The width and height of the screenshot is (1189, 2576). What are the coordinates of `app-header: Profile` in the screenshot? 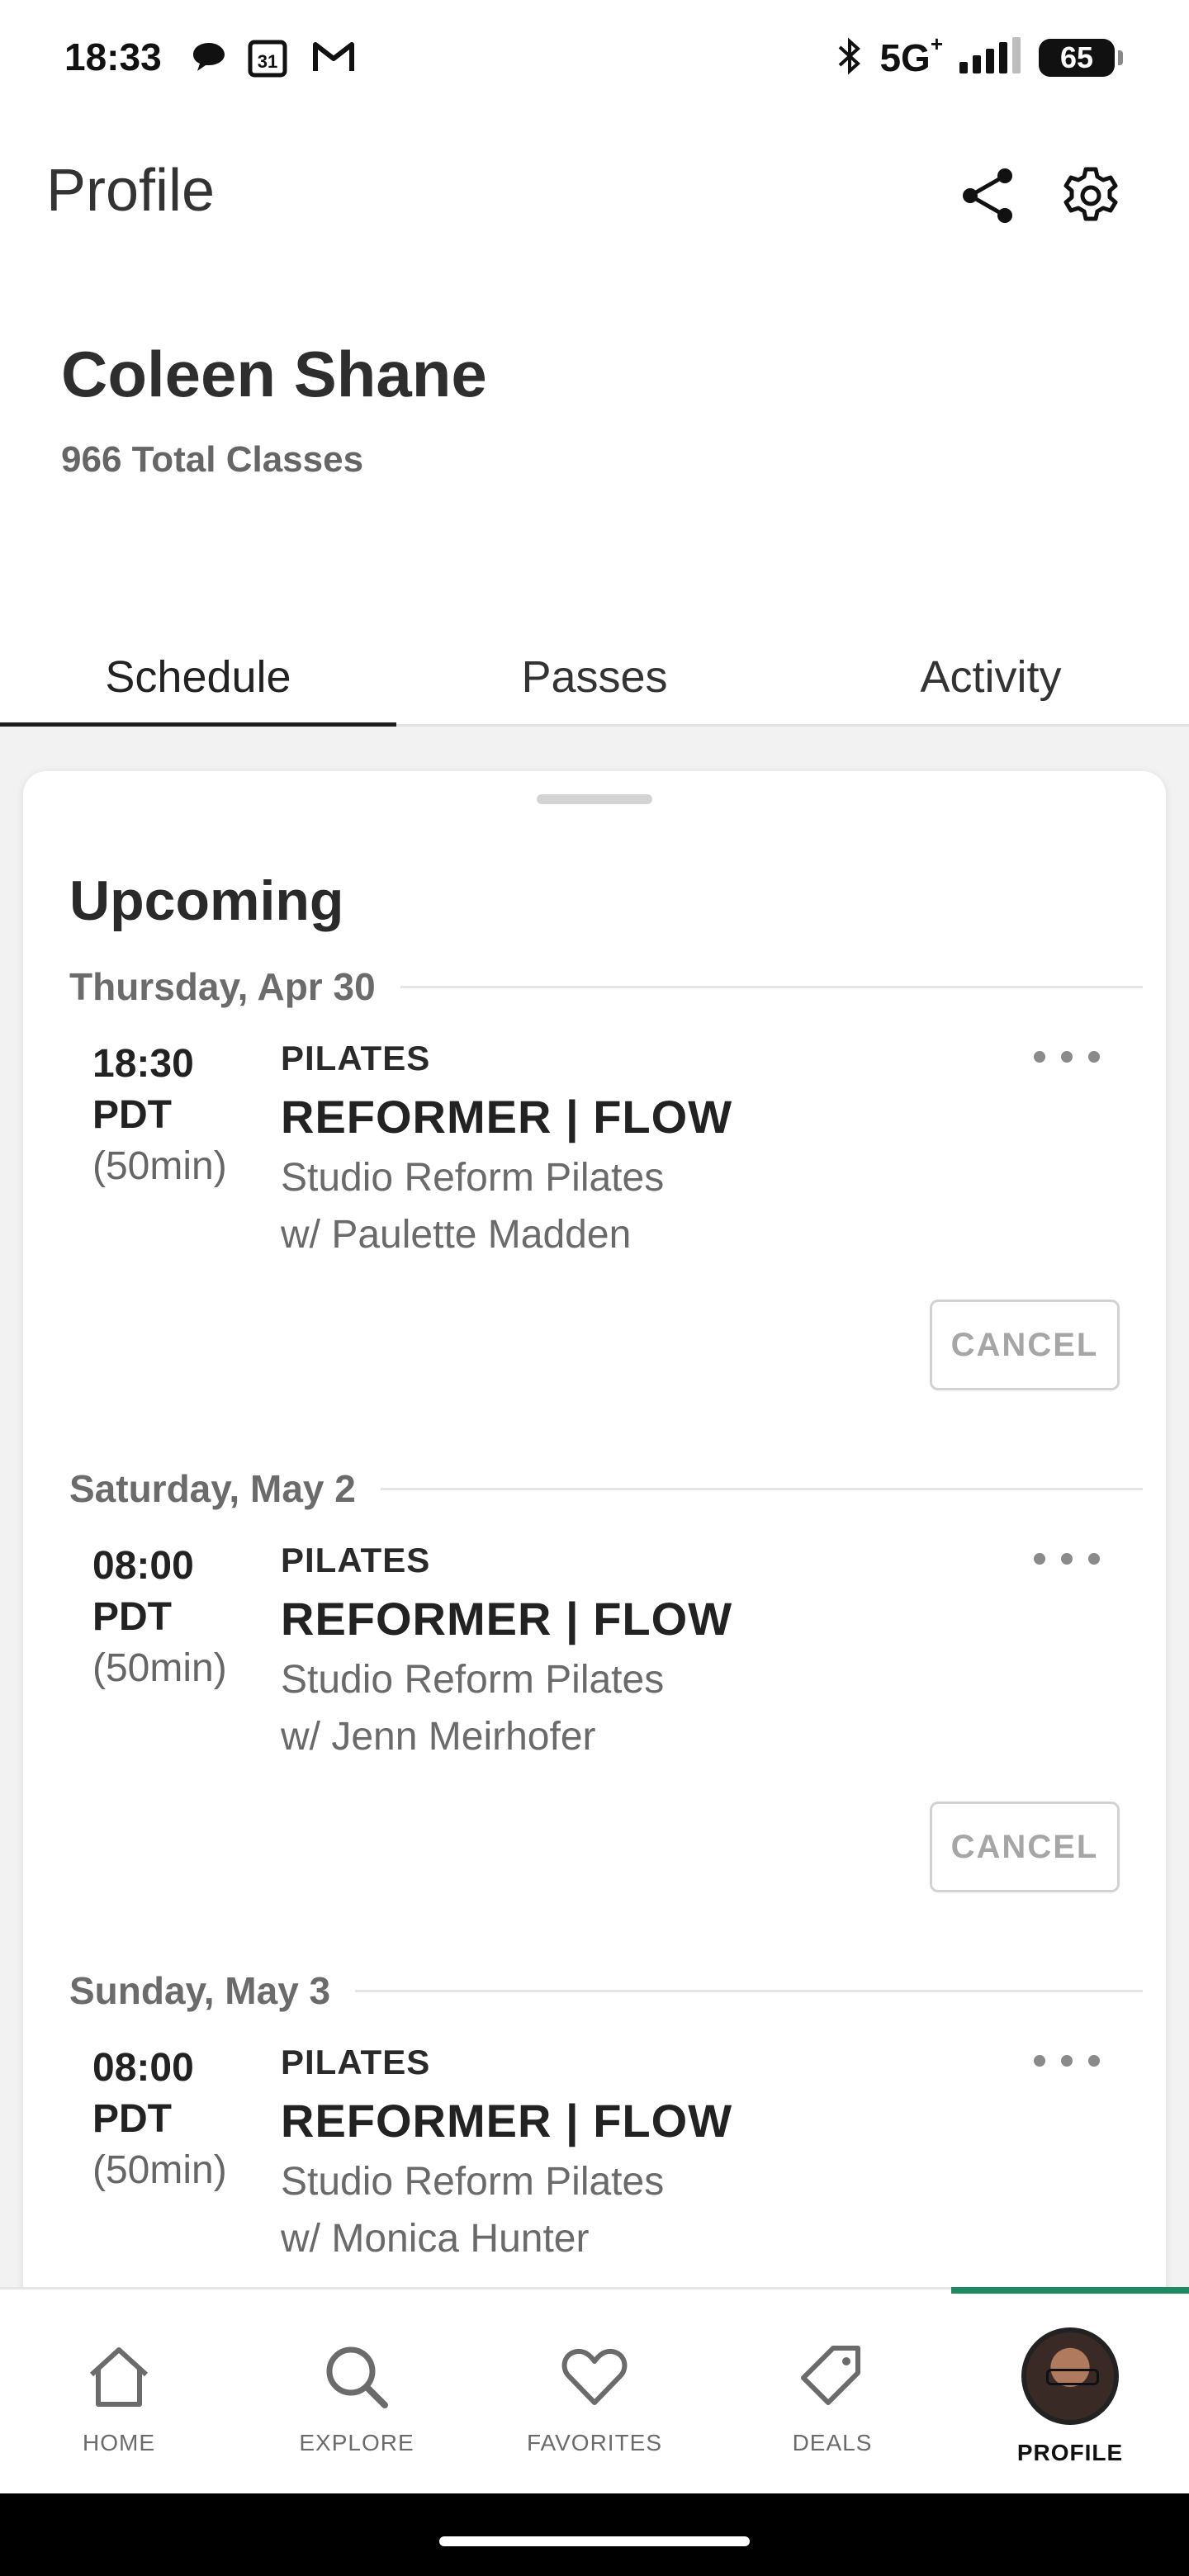 It's located at (594, 194).